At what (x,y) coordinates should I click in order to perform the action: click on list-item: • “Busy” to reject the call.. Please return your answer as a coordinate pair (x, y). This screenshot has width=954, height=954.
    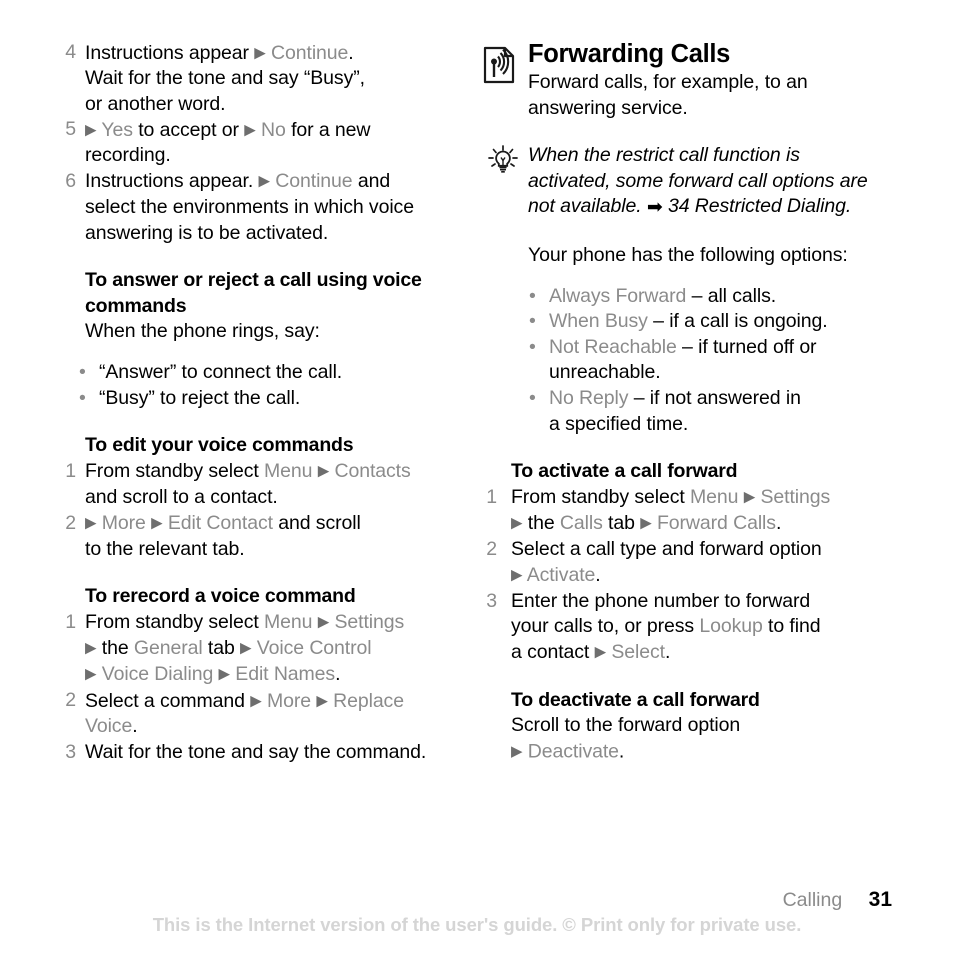
    Looking at the image, I should click on (274, 399).